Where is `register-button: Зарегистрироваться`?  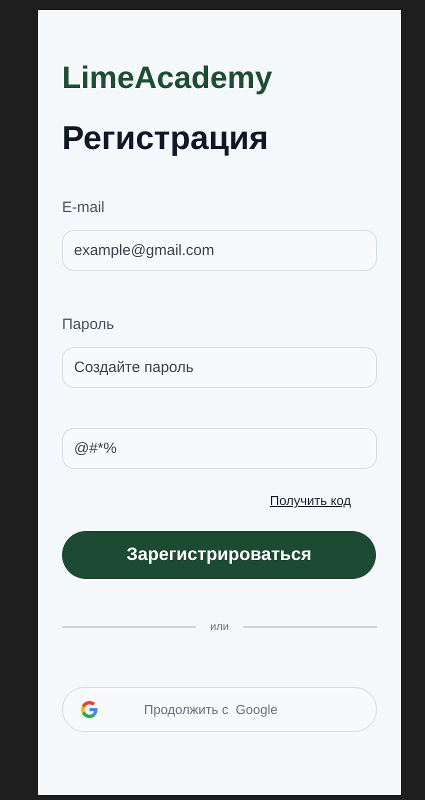 register-button: Зарегистрироваться is located at coordinates (219, 554).